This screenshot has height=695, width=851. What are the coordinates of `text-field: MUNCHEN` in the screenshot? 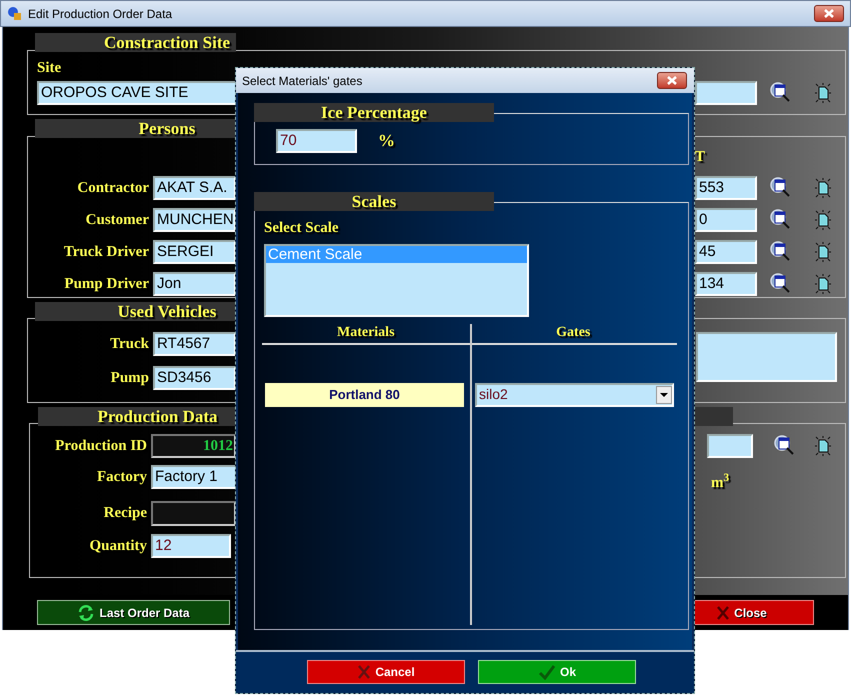 It's located at (194, 220).